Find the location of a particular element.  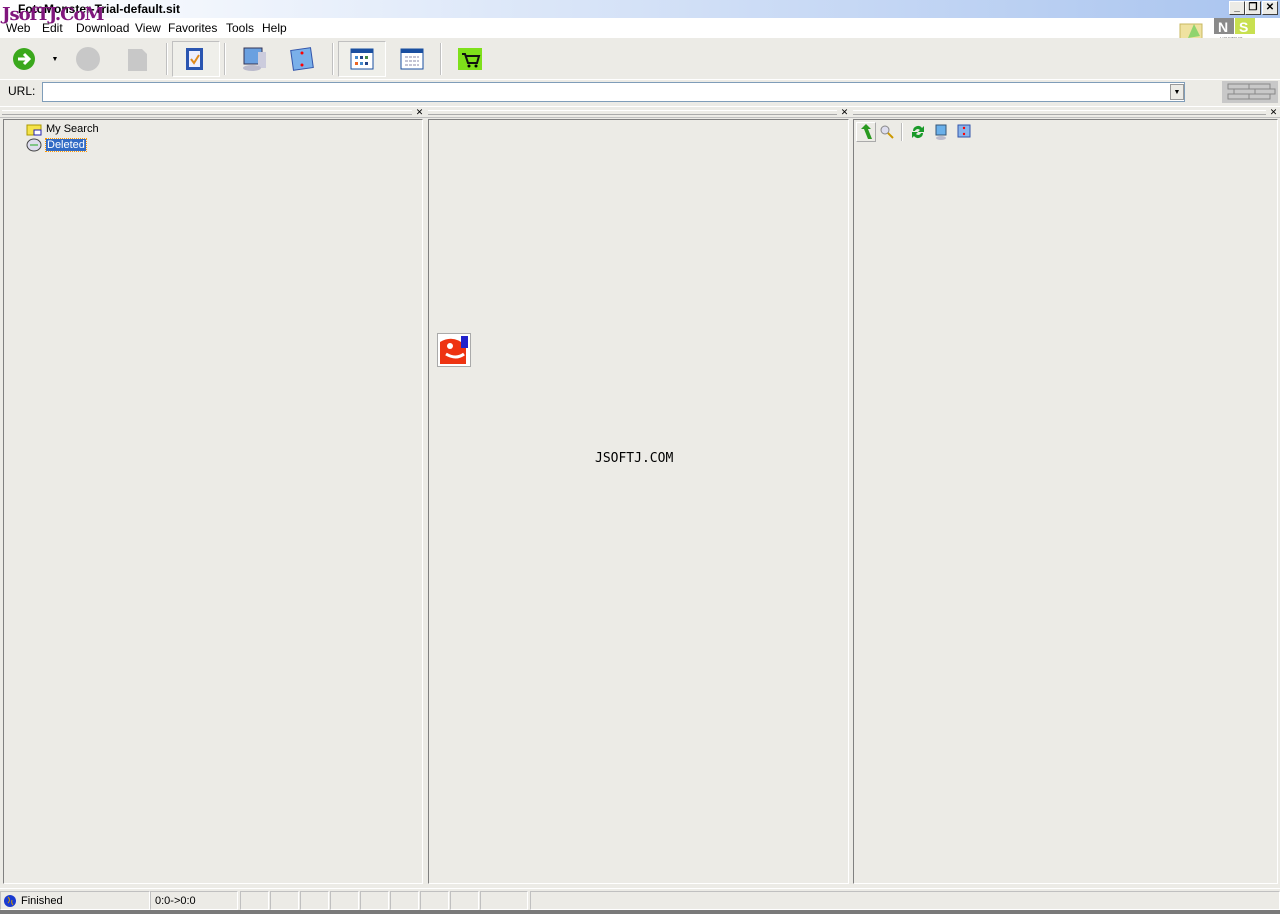

shopping-cart-icon is located at coordinates (470, 59).